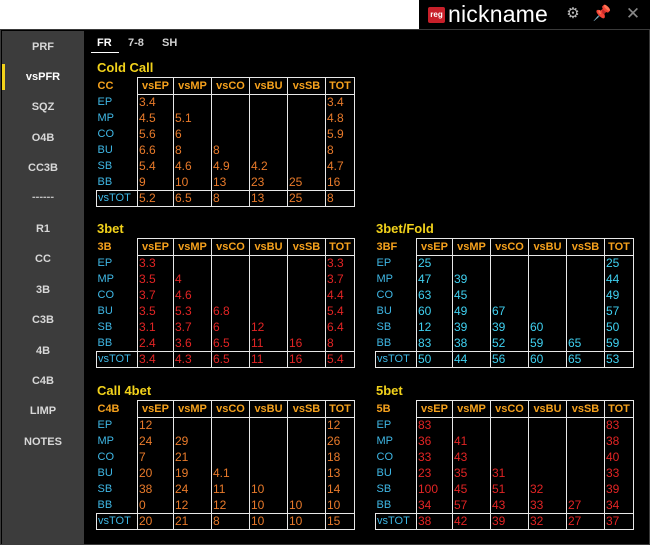  I want to click on stat-cell: 8, so click(340, 343).